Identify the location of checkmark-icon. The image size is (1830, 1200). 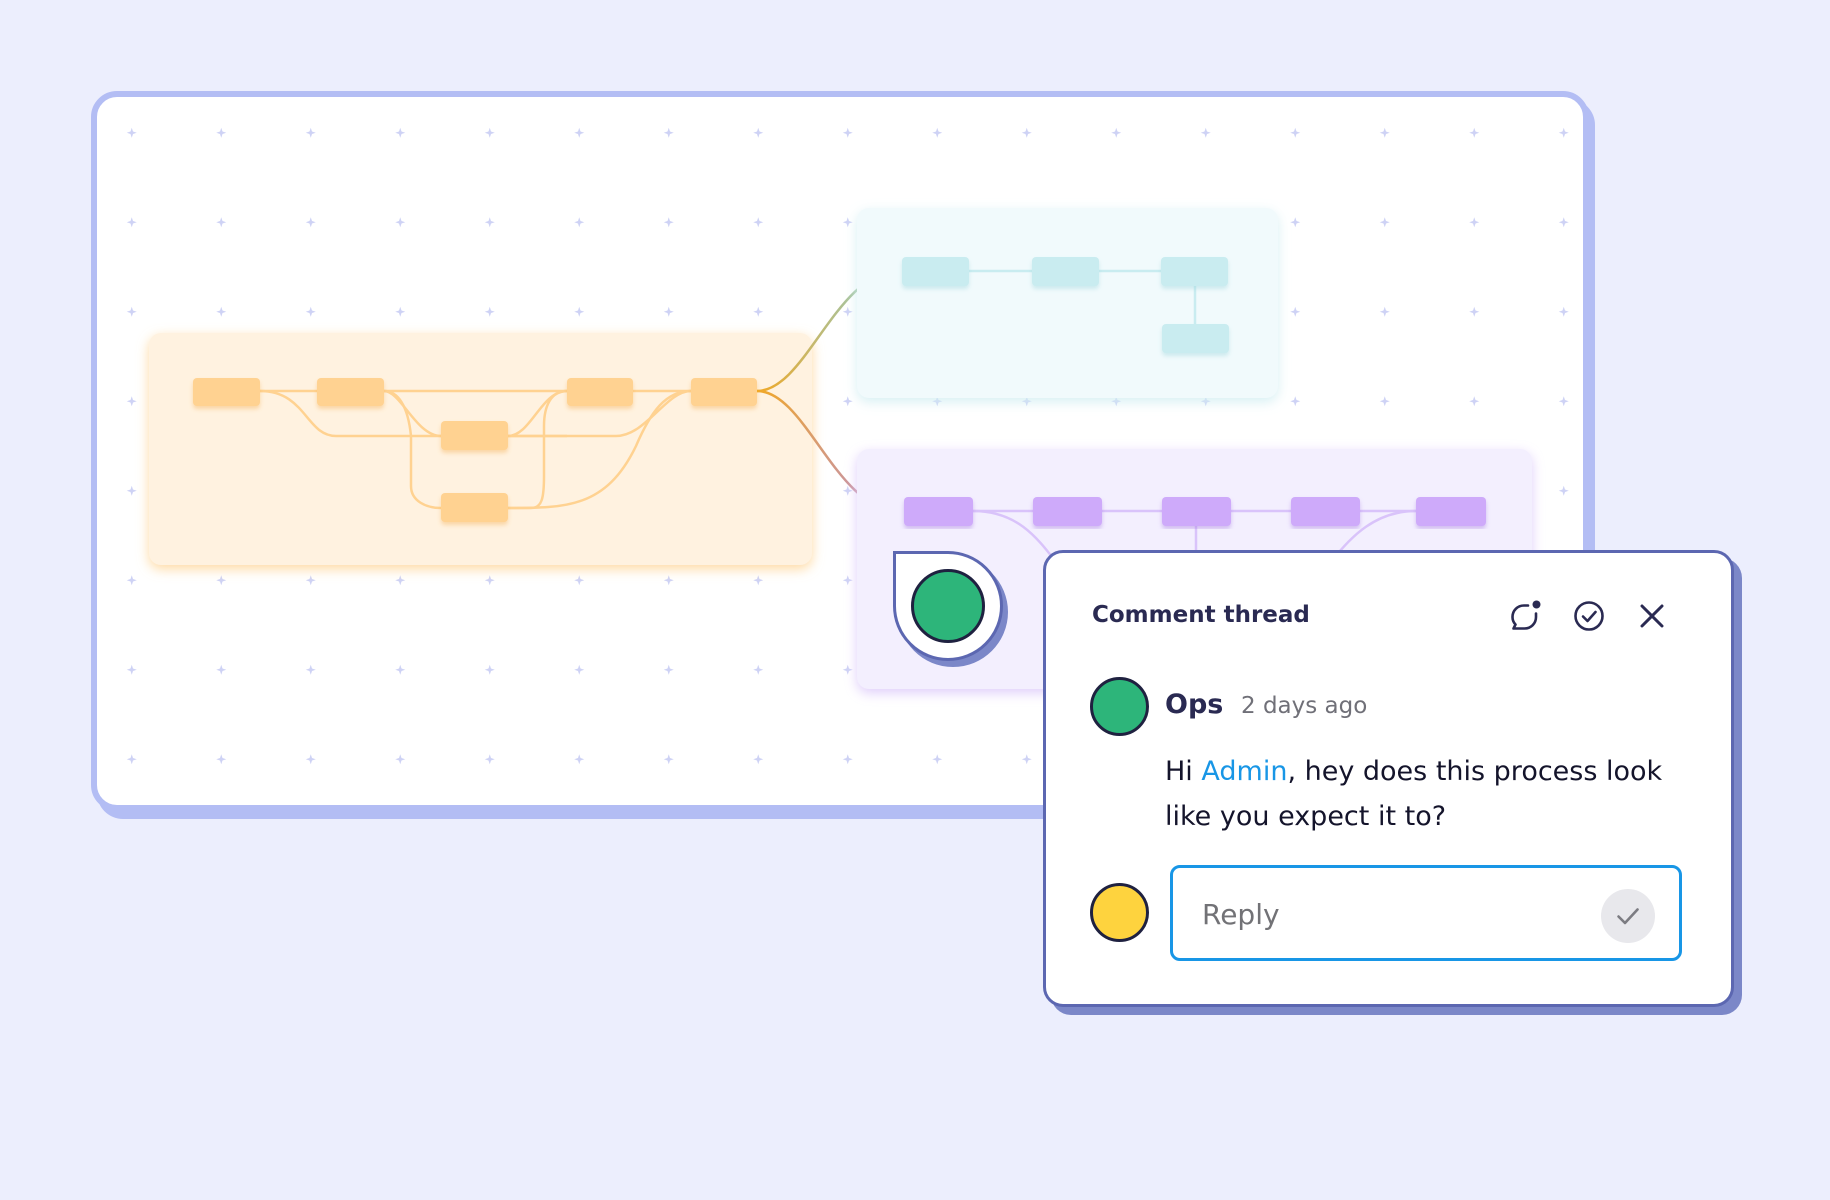
(1628, 916).